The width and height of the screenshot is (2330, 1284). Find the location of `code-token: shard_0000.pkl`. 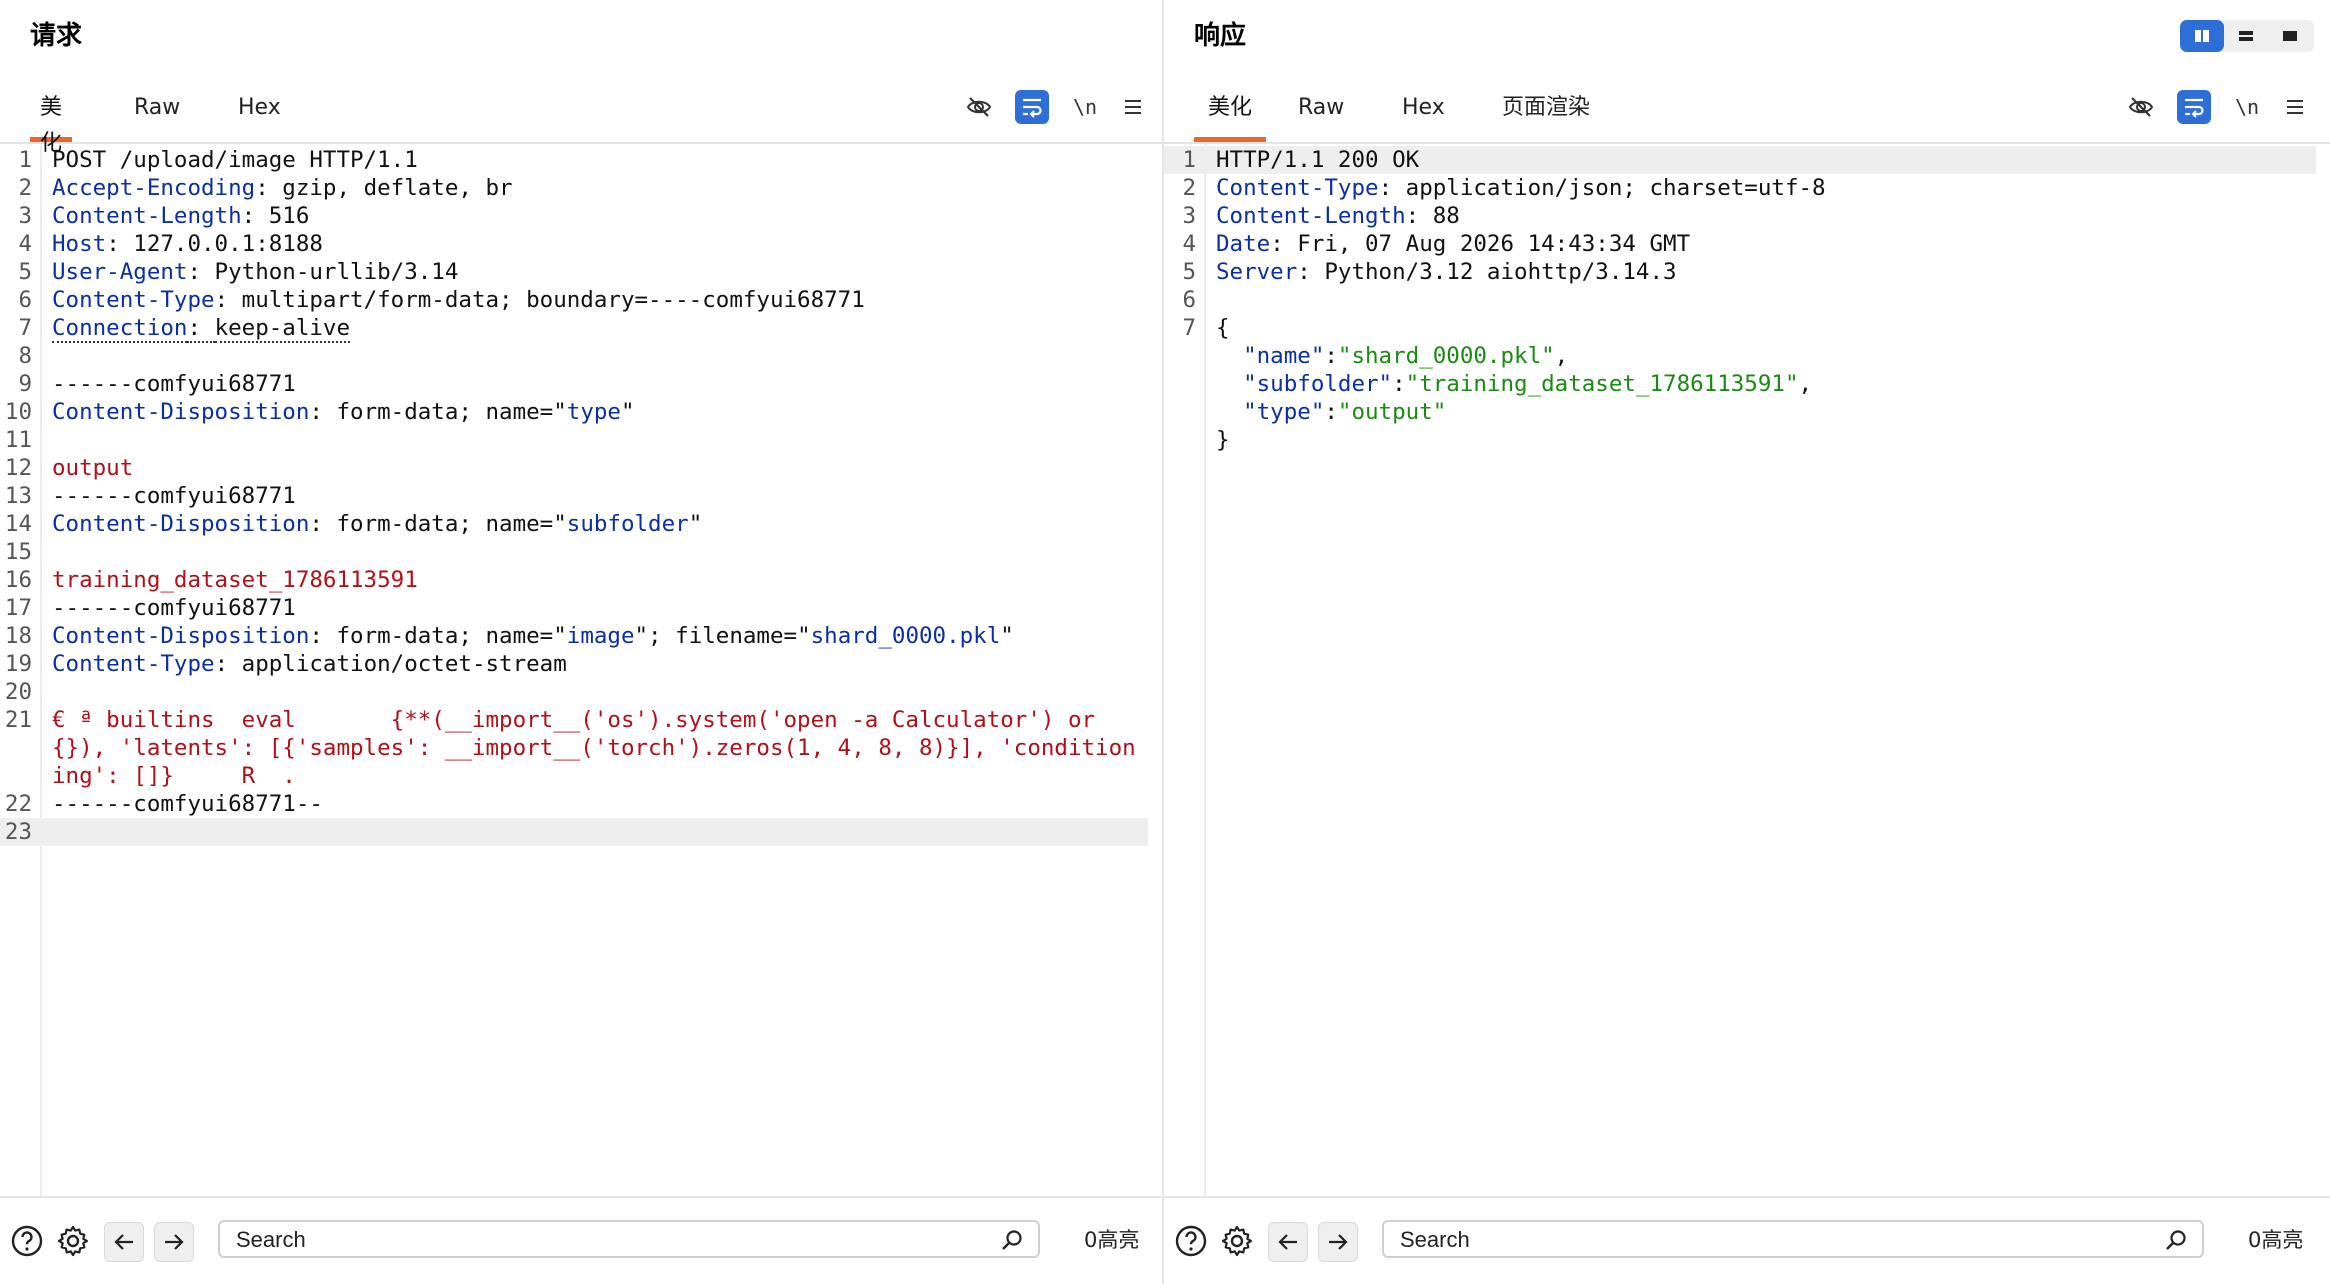

code-token: shard_0000.pkl is located at coordinates (905, 636).